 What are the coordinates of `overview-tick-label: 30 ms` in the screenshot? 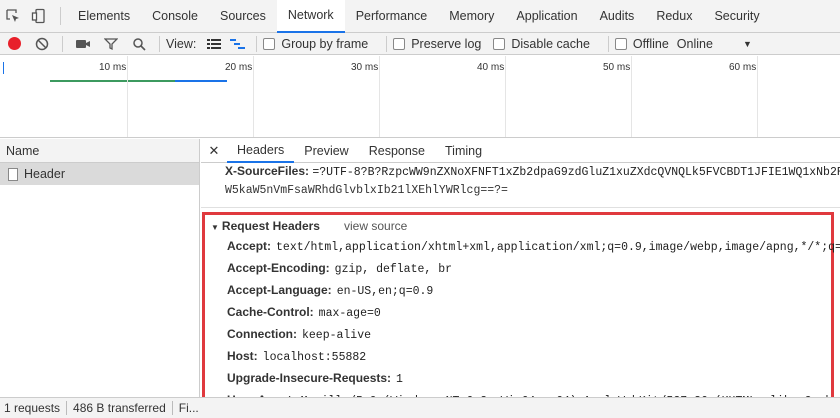 It's located at (365, 67).